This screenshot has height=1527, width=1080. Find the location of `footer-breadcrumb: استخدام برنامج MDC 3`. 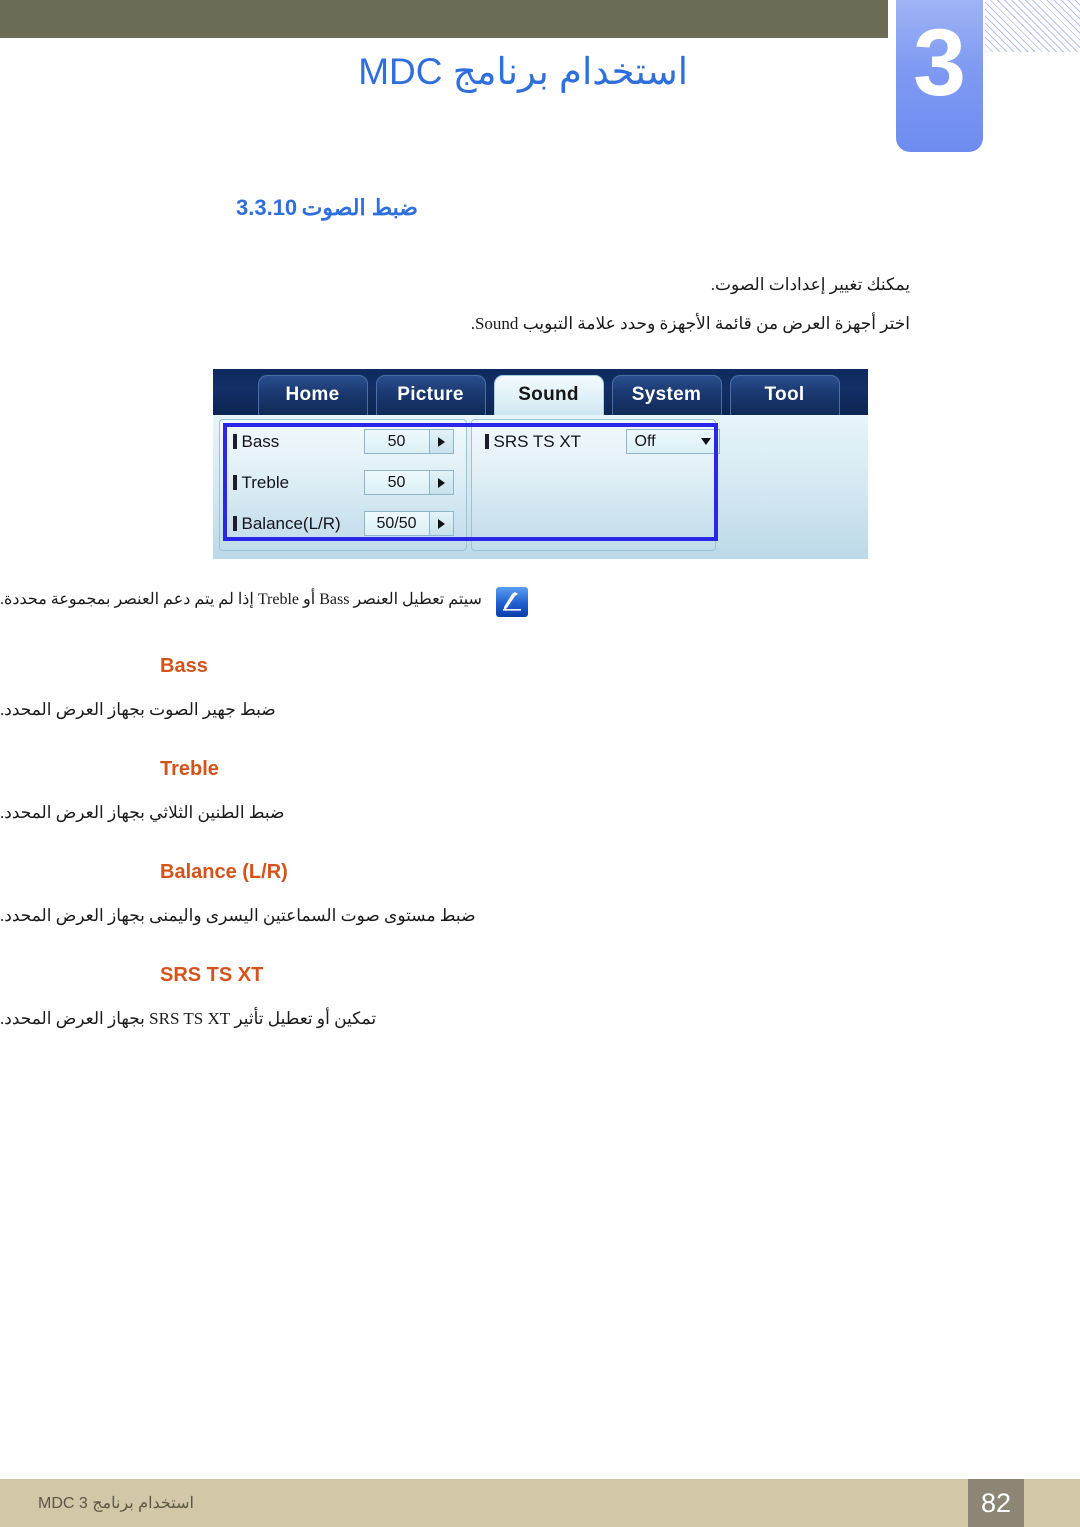

footer-breadcrumb: استخدام برنامج MDC 3 is located at coordinates (116, 1503).